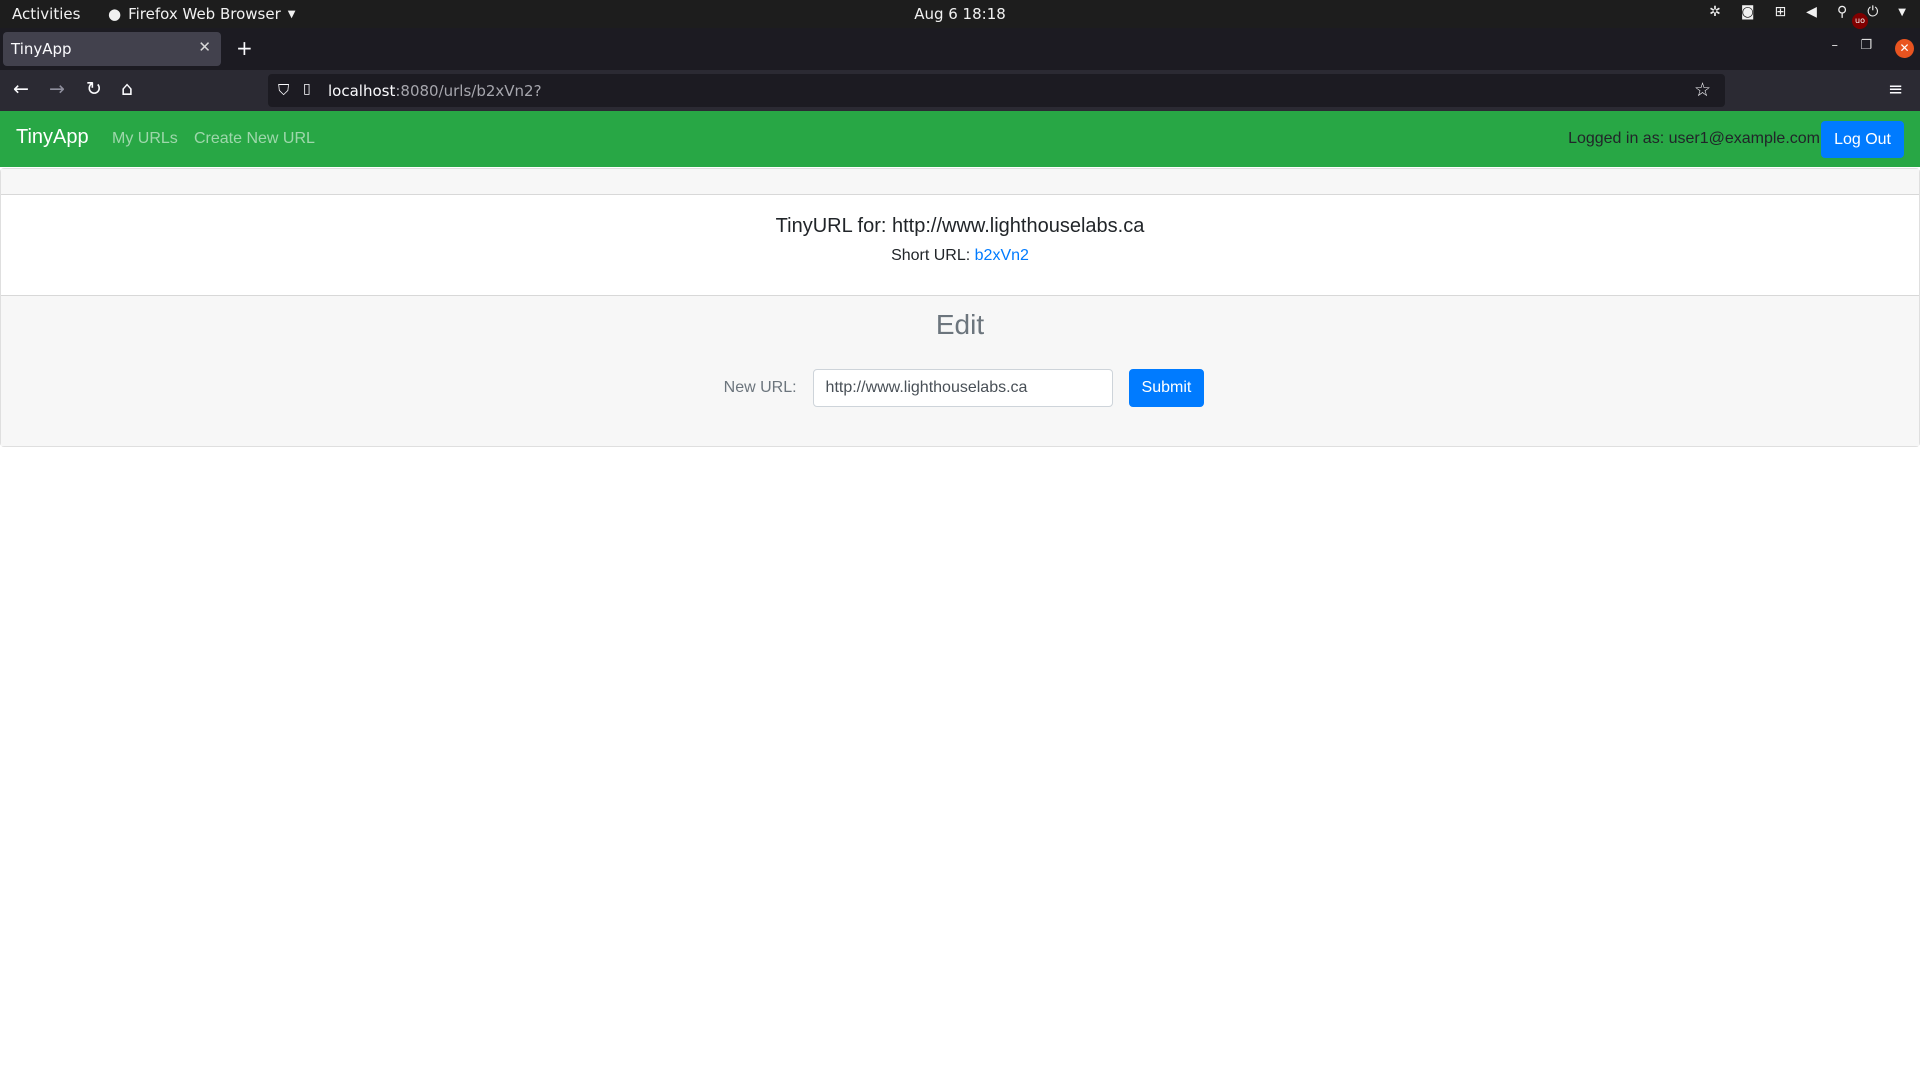 Image resolution: width=1920 pixels, height=1080 pixels. What do you see at coordinates (1694, 138) in the screenshot?
I see `logged-in-text: Logged in as: user1@example.com` at bounding box center [1694, 138].